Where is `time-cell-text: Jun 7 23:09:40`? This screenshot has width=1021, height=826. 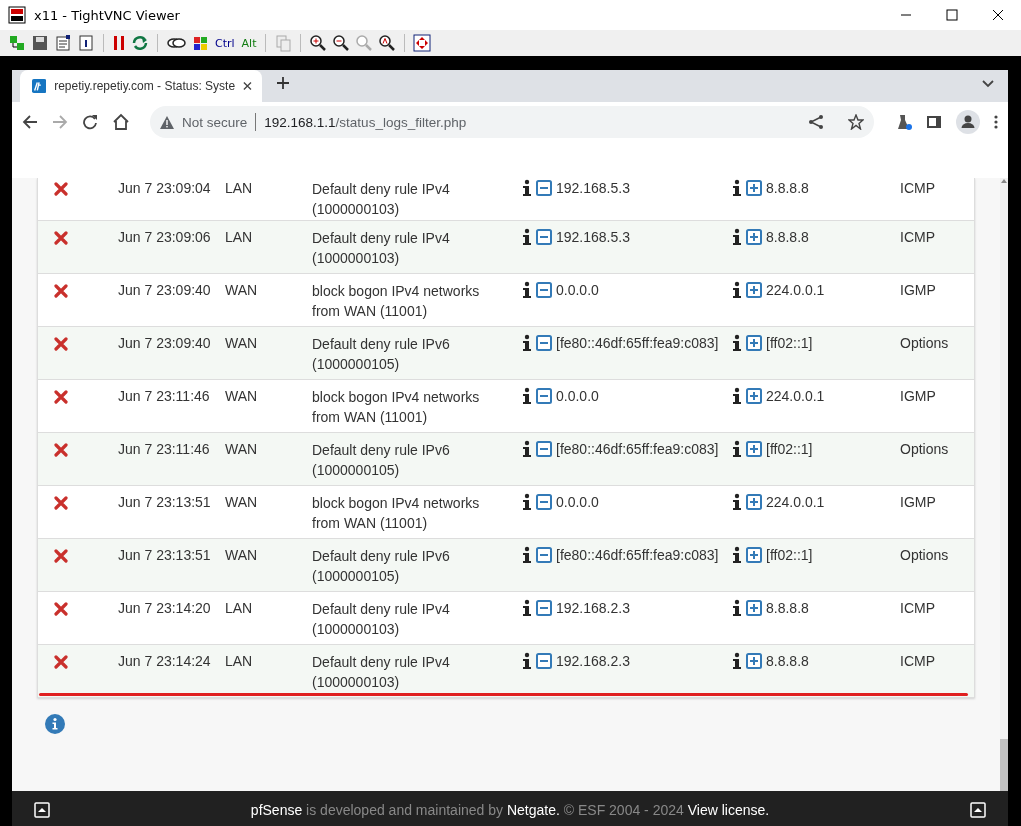 time-cell-text: Jun 7 23:09:40 is located at coordinates (165, 290).